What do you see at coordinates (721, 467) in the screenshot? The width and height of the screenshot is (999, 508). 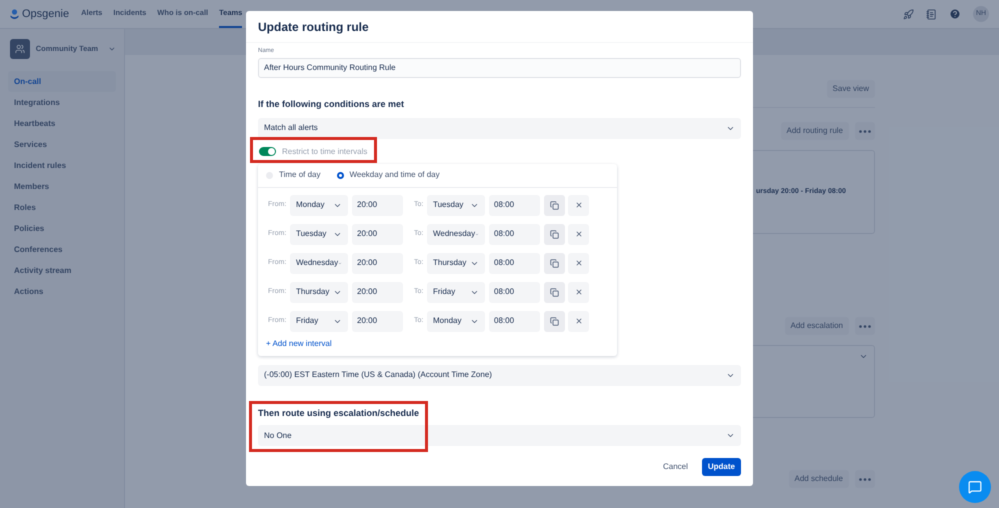 I see `update-button: Update` at bounding box center [721, 467].